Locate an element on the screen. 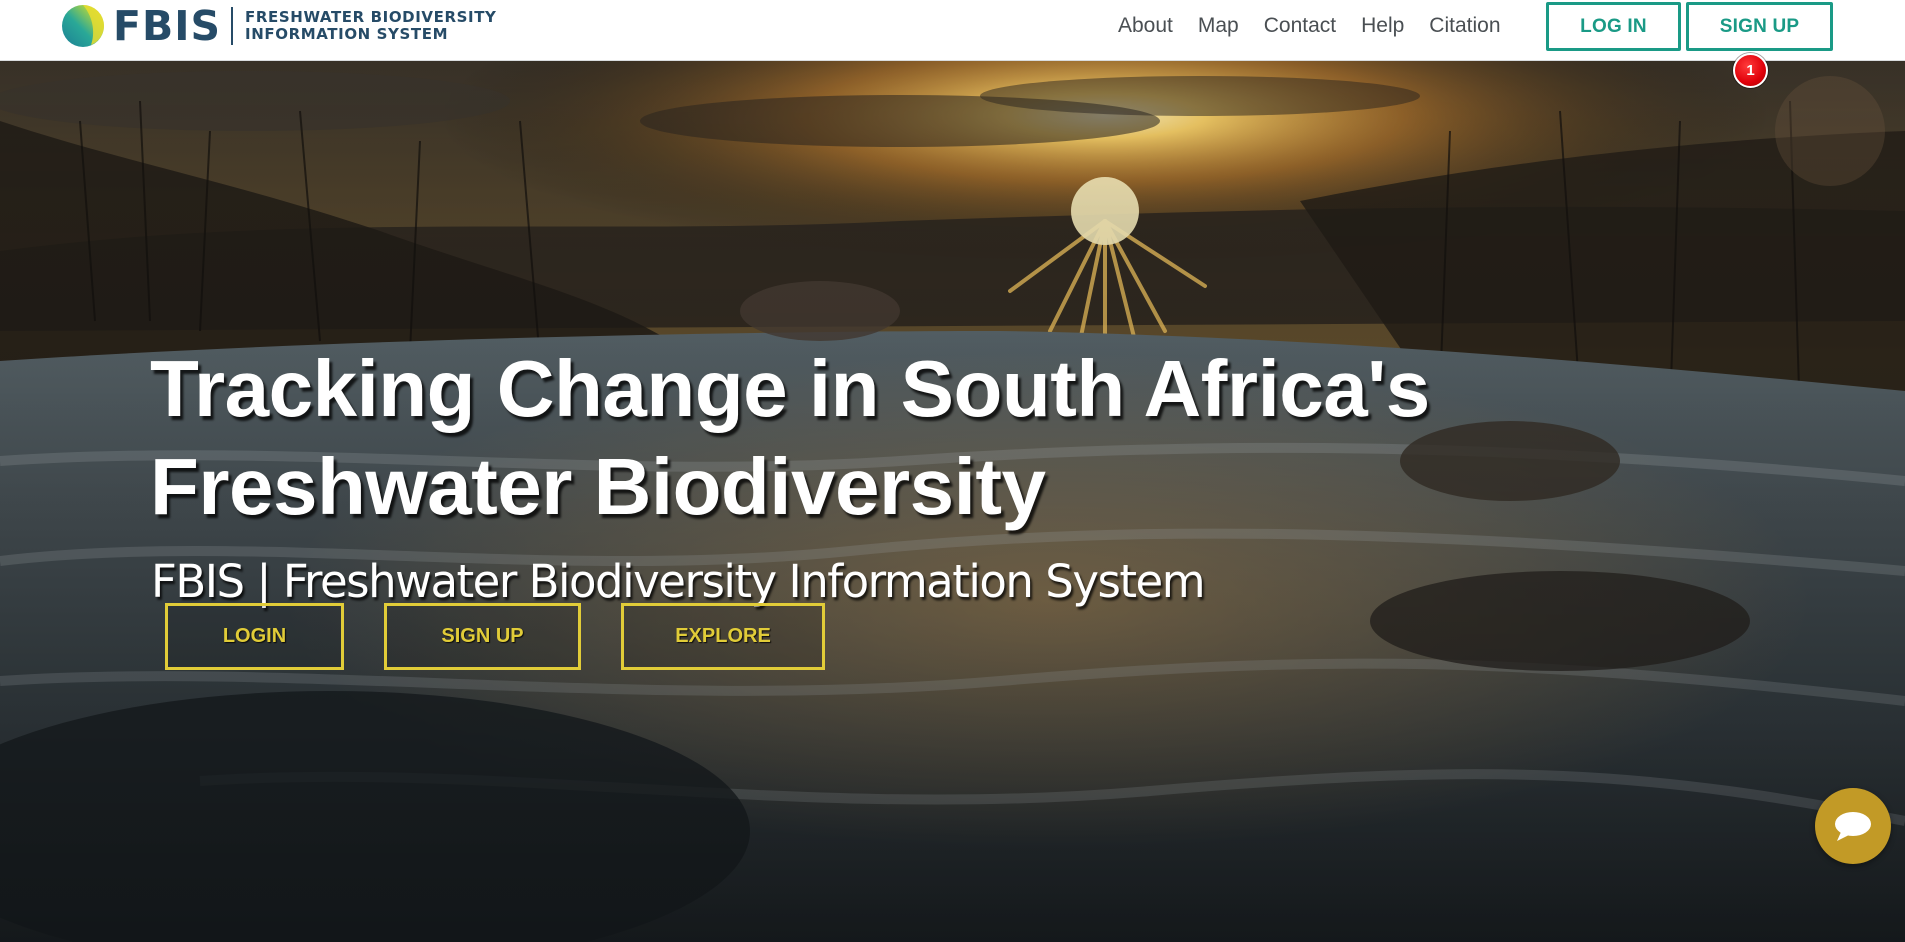 This screenshot has width=1905, height=942. hero-explore-button: EXPLORE is located at coordinates (723, 636).